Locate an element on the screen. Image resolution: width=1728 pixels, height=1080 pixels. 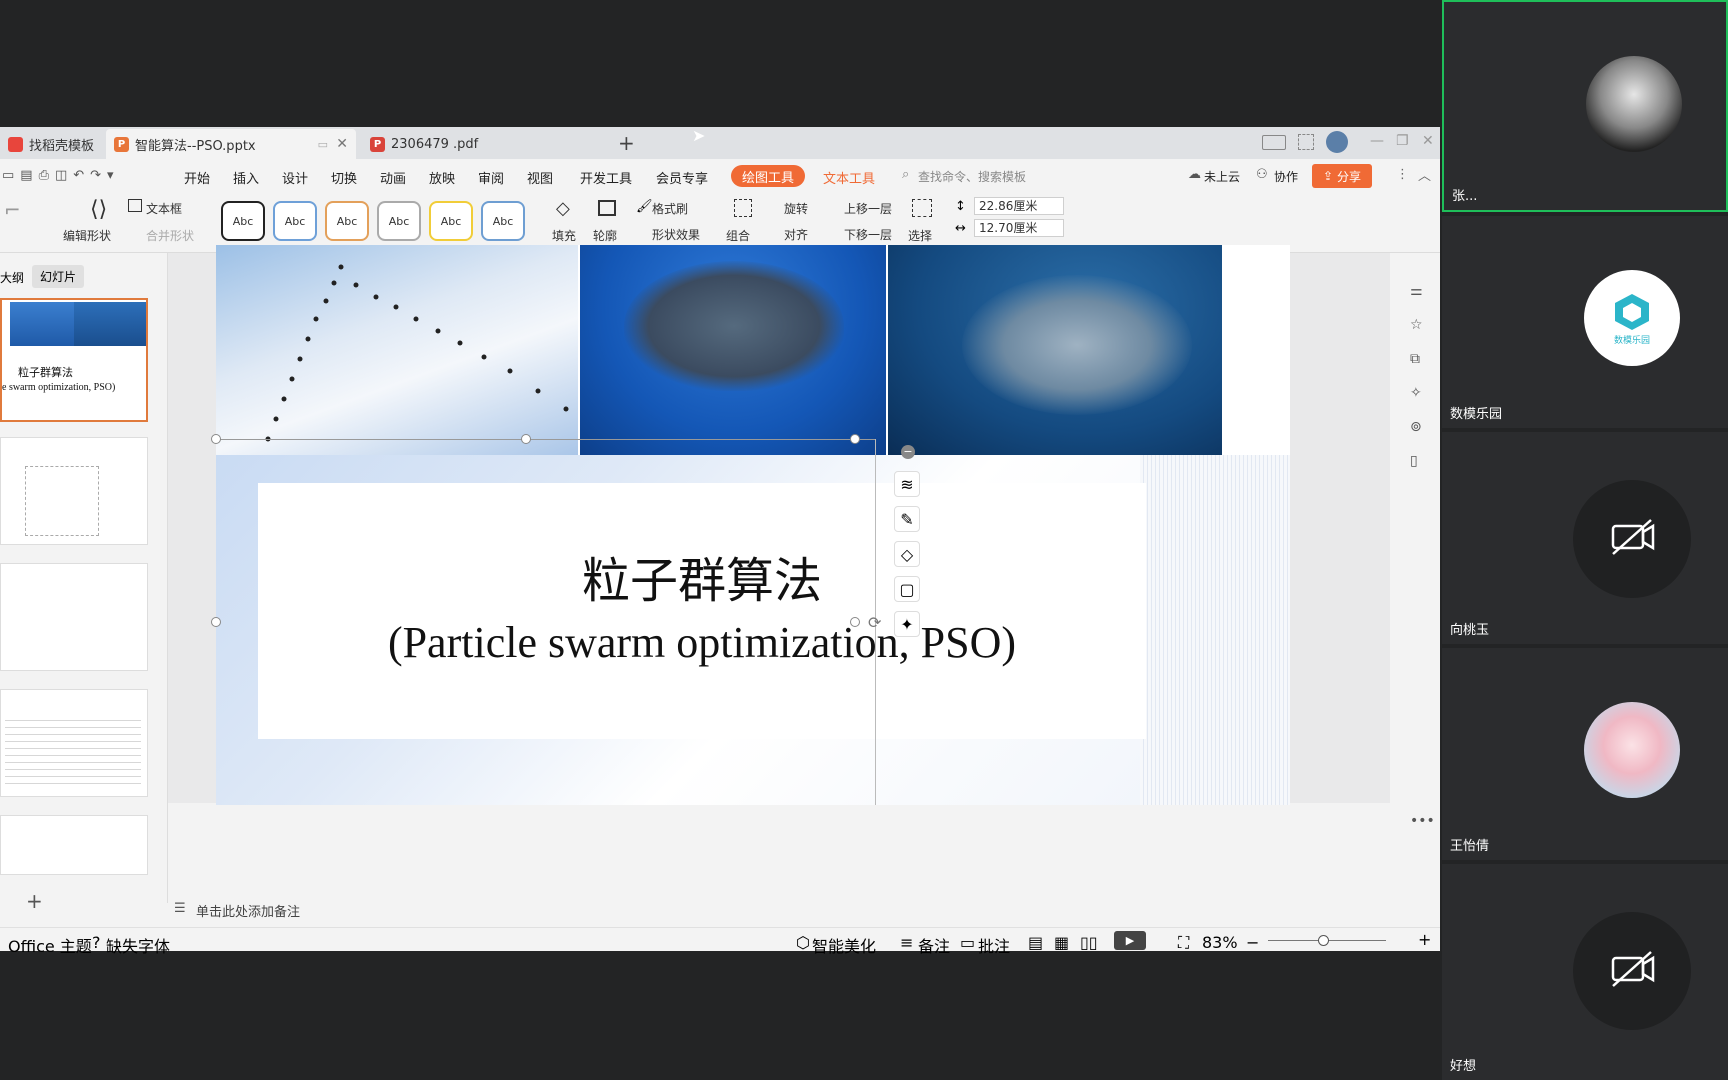
close-window-icon: ✕ is located at coordinates (1428, 141).